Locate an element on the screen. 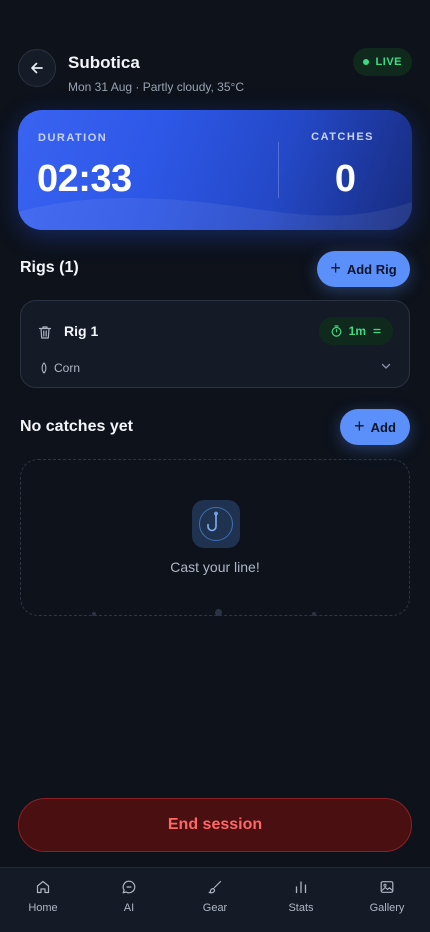  rig-timer-badge: 1m is located at coordinates (355, 331).